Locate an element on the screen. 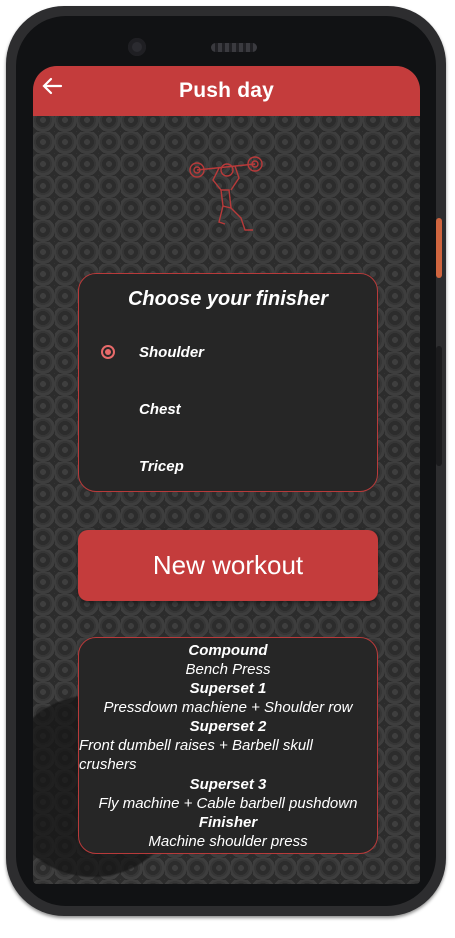 The image size is (455, 938). arrow-left-icon is located at coordinates (52, 90).